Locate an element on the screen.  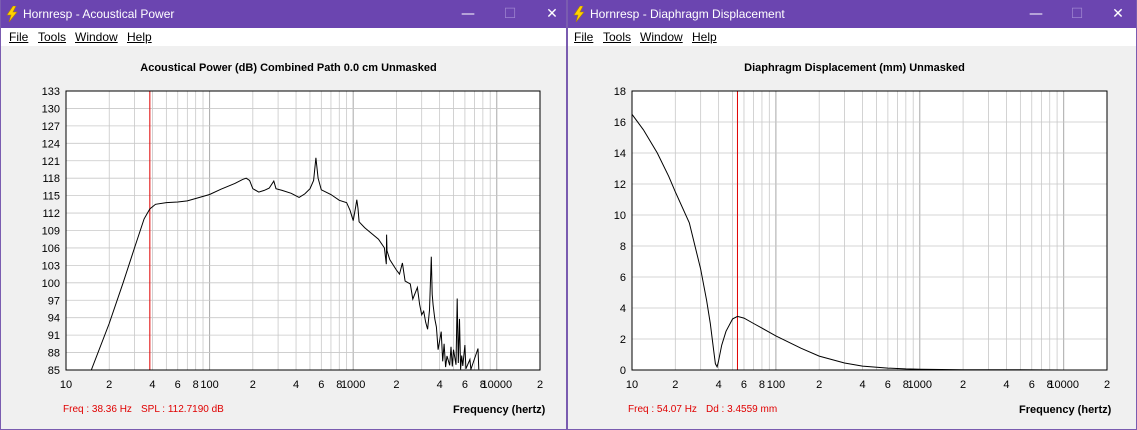
y-tick-label: 100 is located at coordinates (51, 284).